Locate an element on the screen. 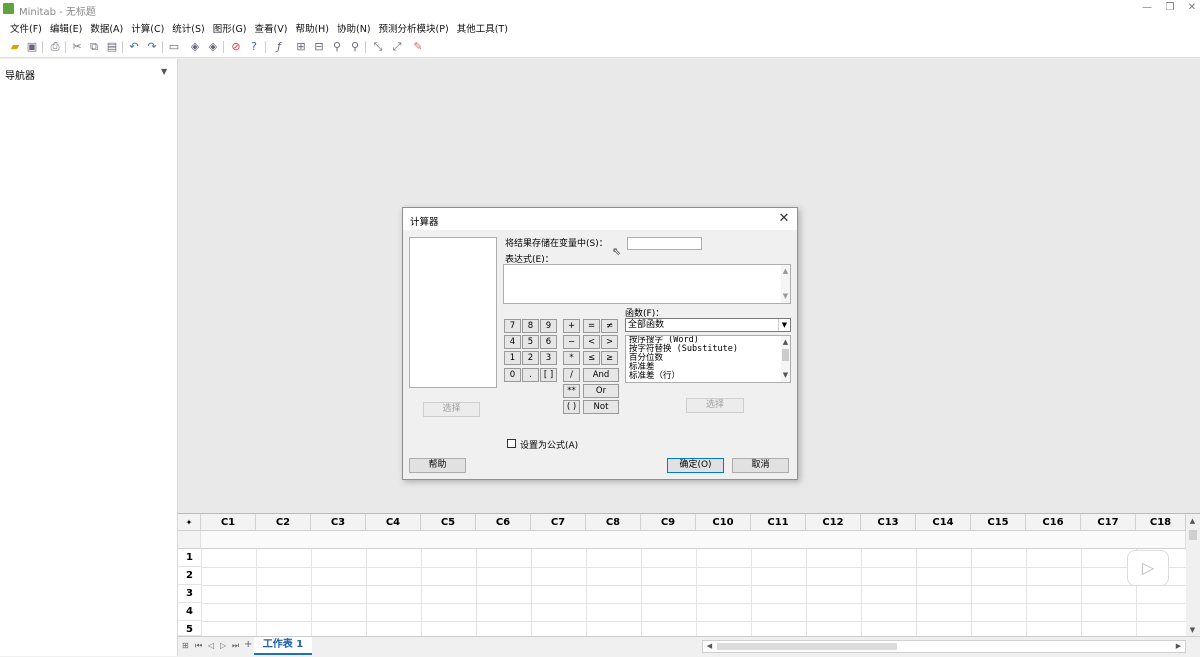 The width and height of the screenshot is (1200, 657). key-or: Or is located at coordinates (601, 391).